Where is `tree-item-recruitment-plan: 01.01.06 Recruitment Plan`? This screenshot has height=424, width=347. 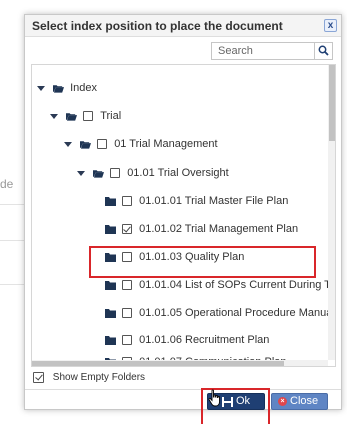
tree-item-recruitment-plan: 01.01.06 Recruitment Plan is located at coordinates (187, 340).